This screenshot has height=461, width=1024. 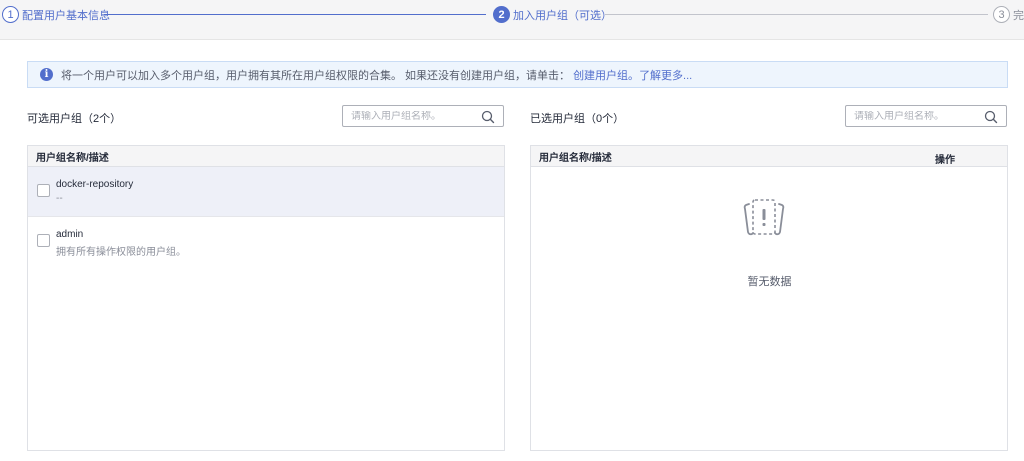 I want to click on table-row: admin 拥有所有操作权限的用户组。, so click(x=266, y=242).